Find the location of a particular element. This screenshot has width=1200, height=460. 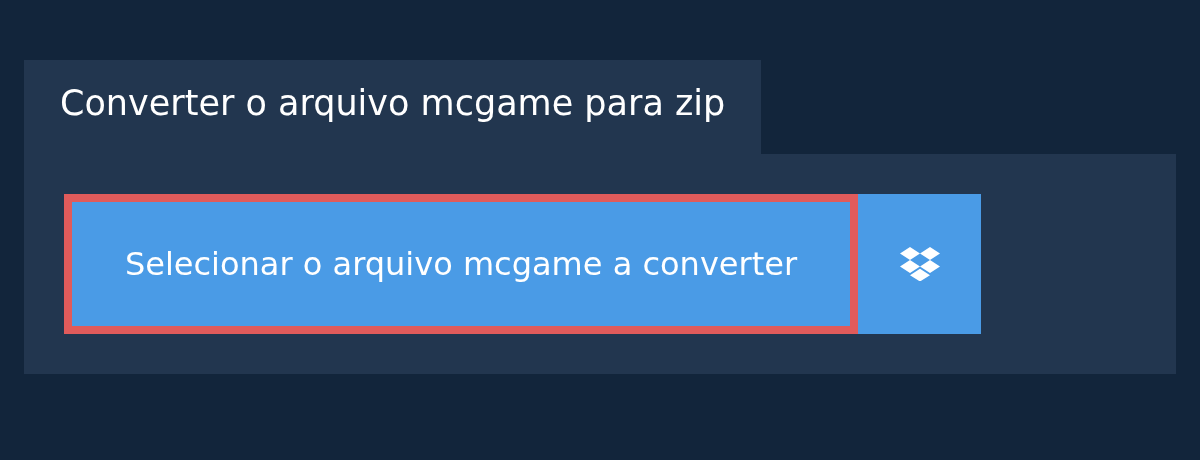

tab-title: Converter o arquivo mcgame para zip is located at coordinates (393, 107).